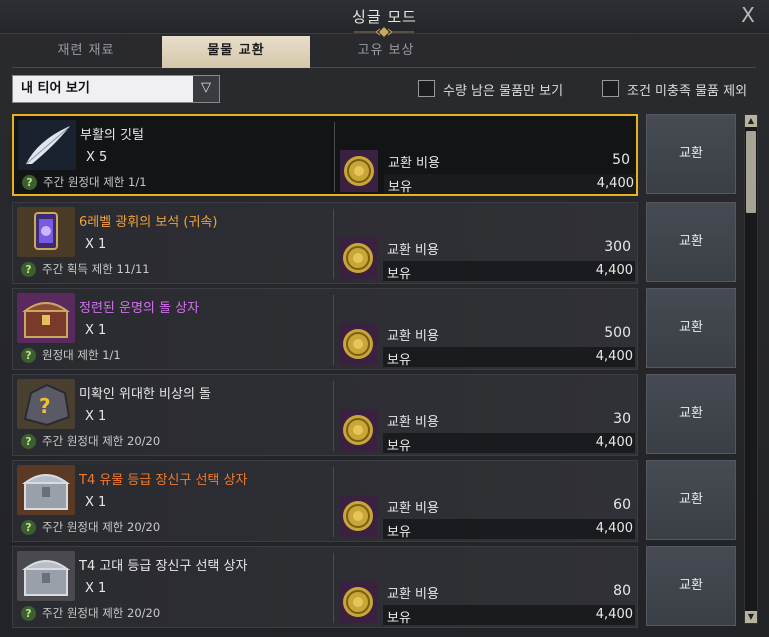 This screenshot has height=637, width=769. Describe the element at coordinates (622, 505) in the screenshot. I see `cost-value: 60` at that location.